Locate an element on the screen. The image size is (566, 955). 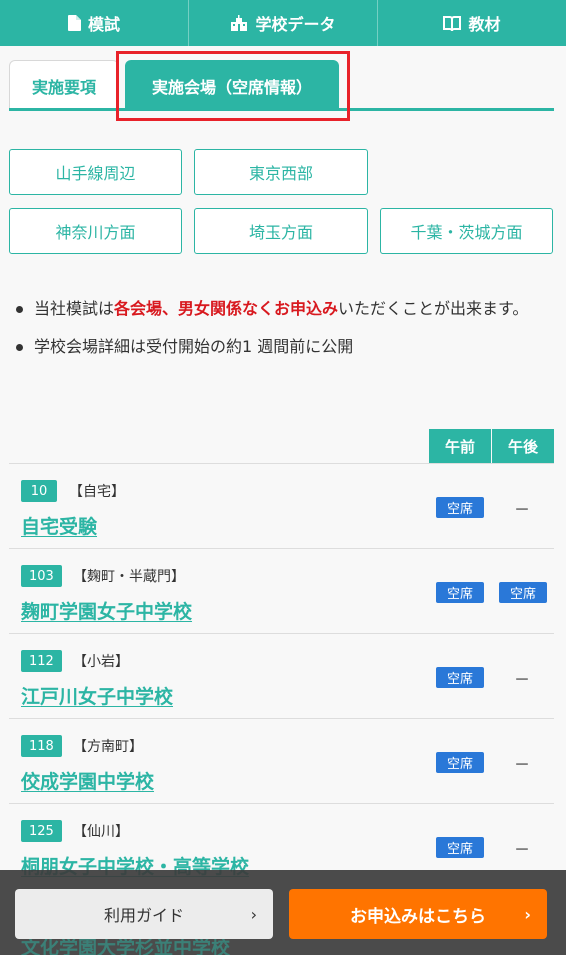
apply-label: お申込みはこちら is located at coordinates (418, 916).